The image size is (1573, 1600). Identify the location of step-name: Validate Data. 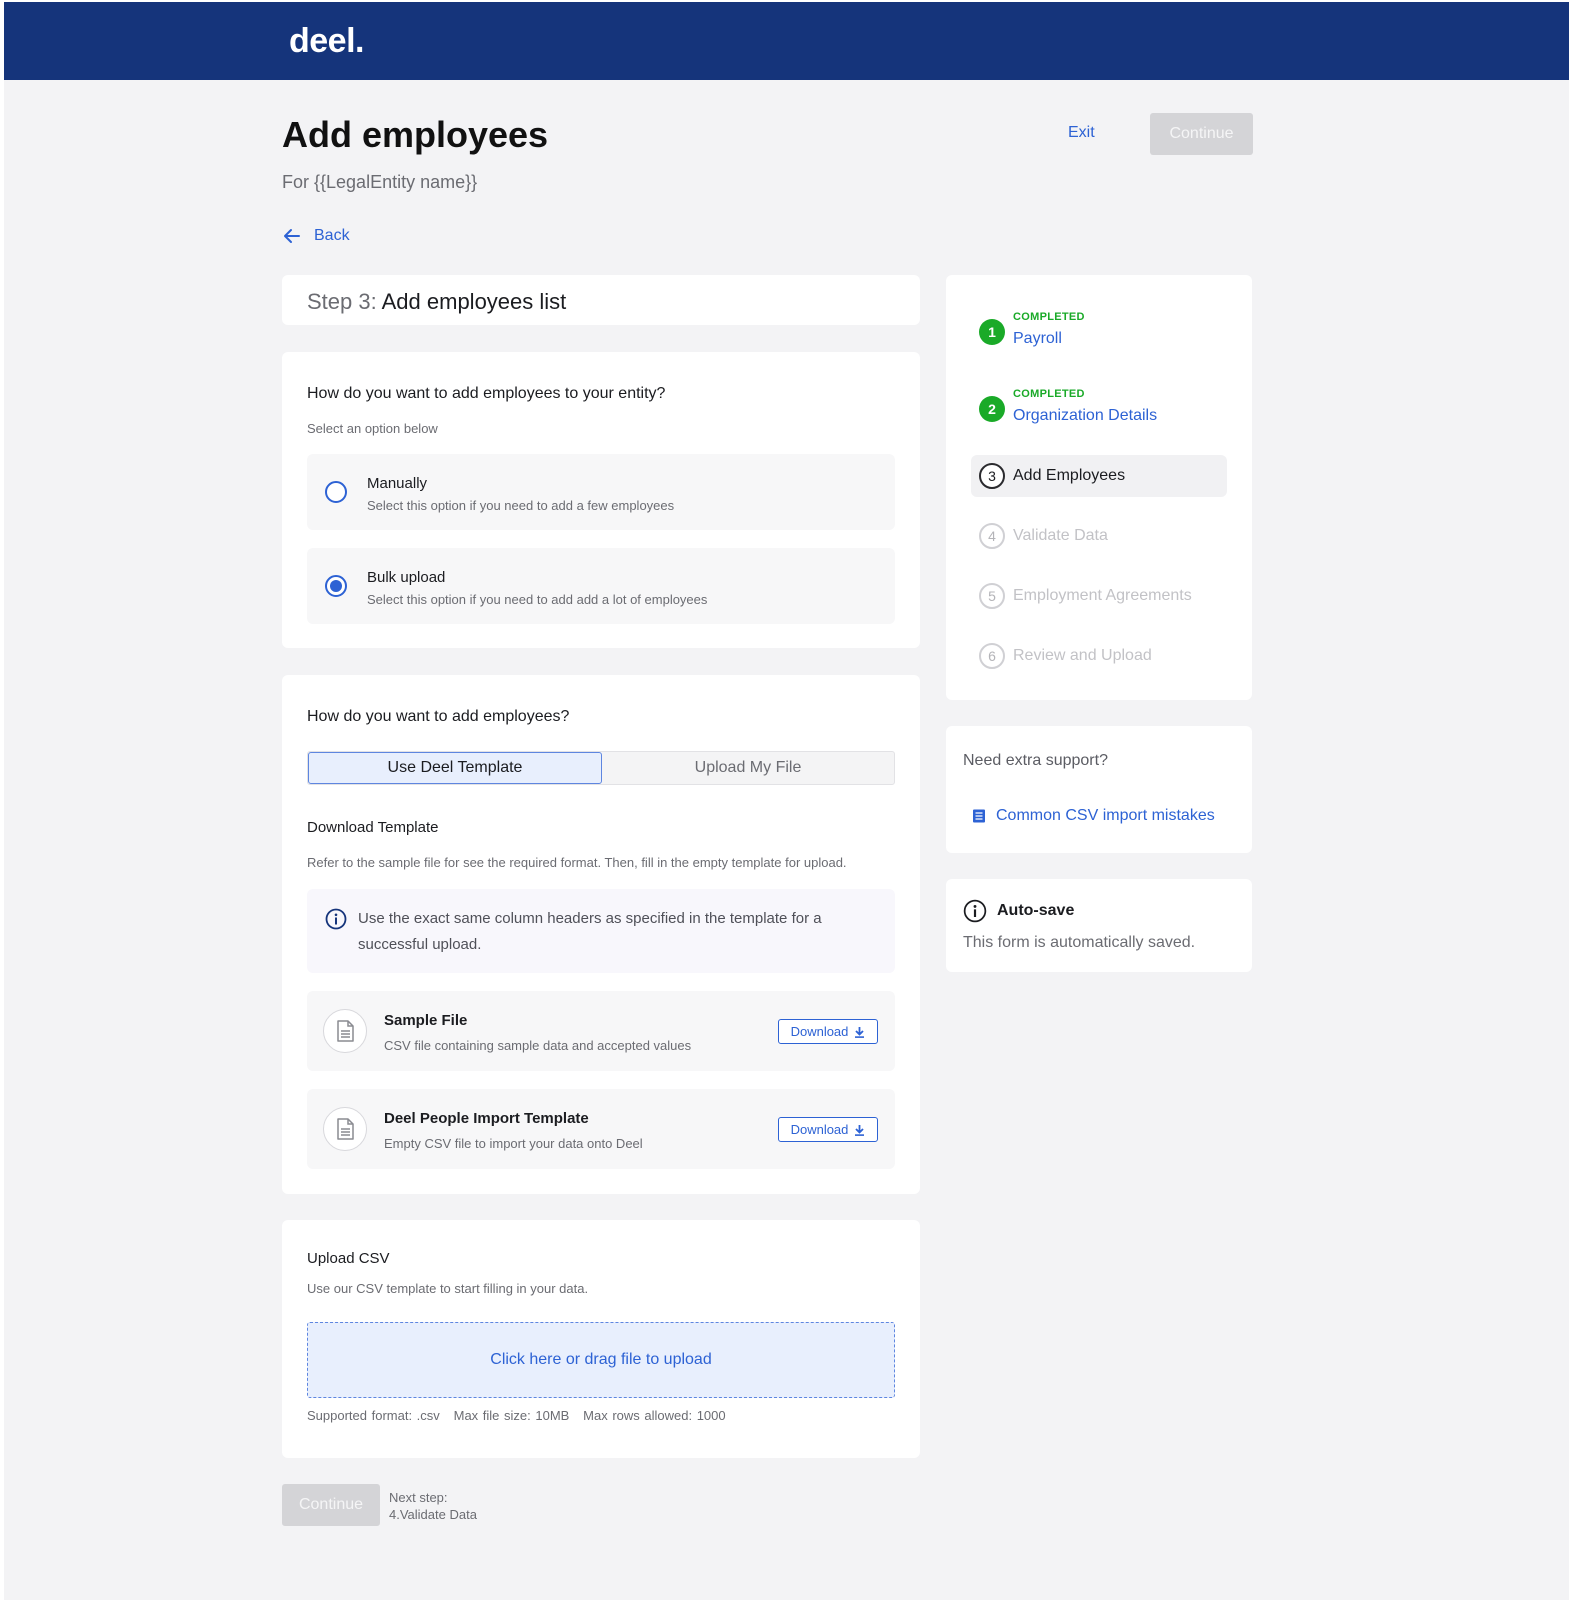
(1060, 535).